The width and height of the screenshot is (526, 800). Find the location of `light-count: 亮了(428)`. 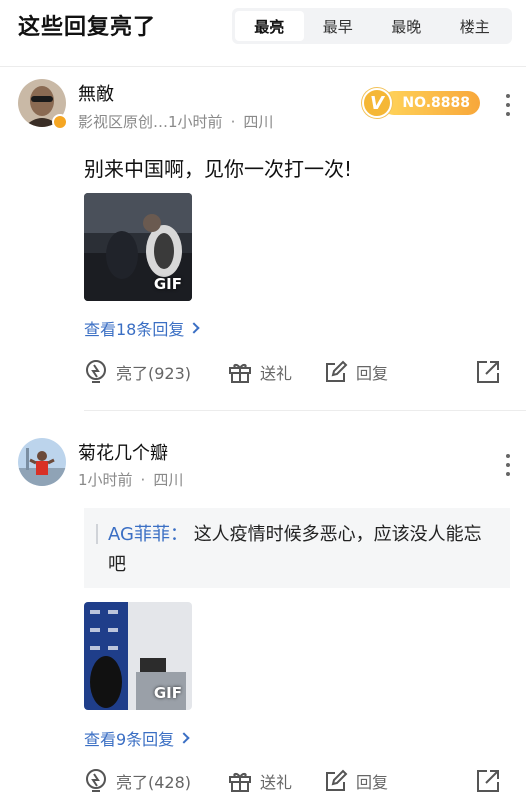

light-count: 亮了(428) is located at coordinates (154, 782).